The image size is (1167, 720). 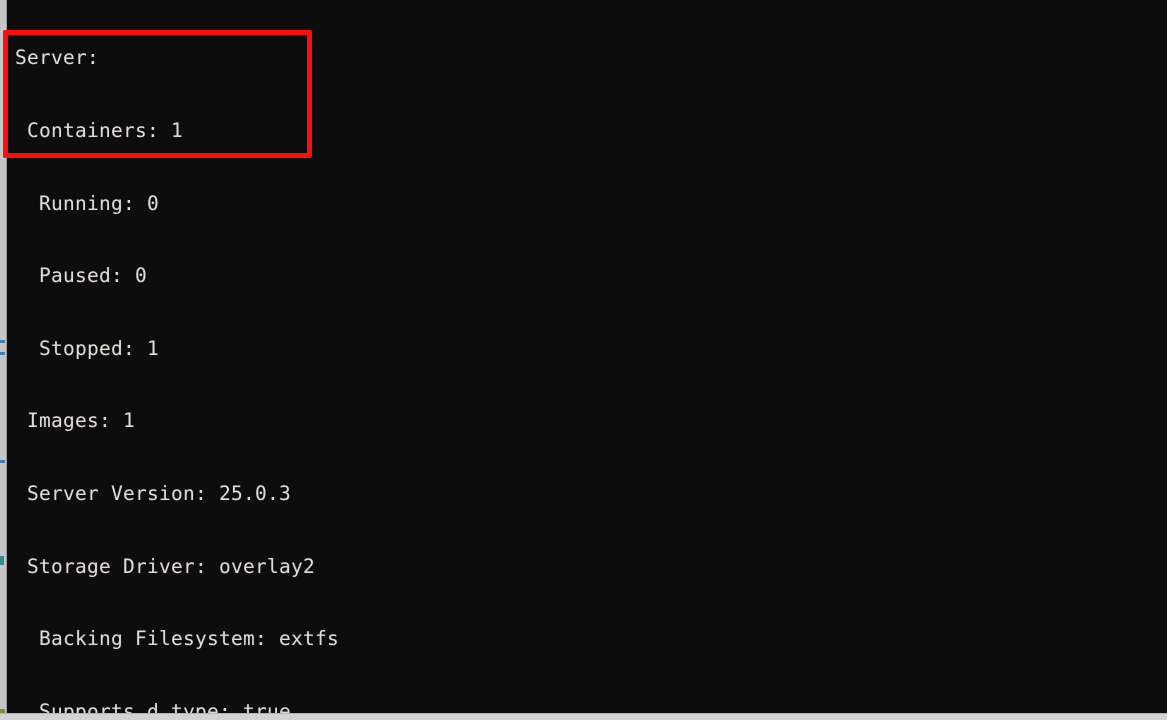 I want to click on terminal-line: Paused: 0, so click(x=81, y=276).